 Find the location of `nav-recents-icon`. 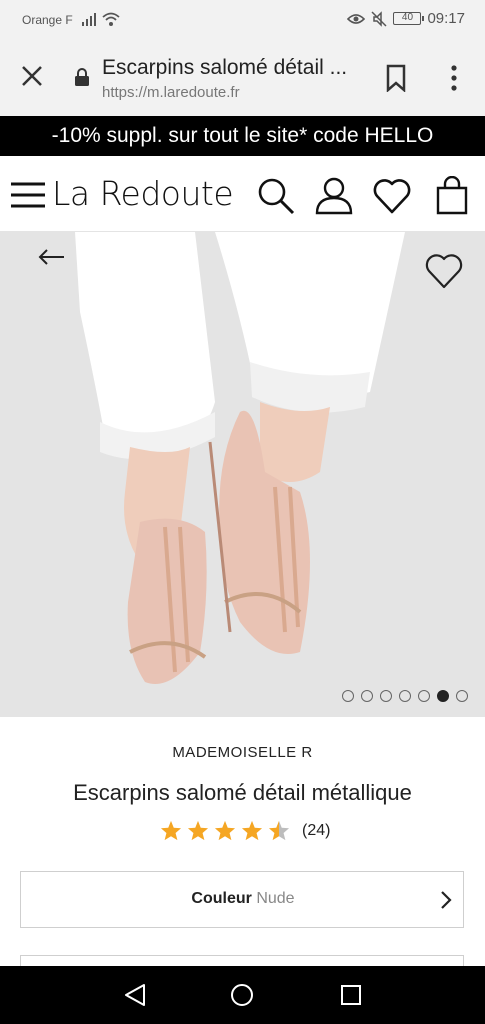

nav-recents-icon is located at coordinates (351, 995).